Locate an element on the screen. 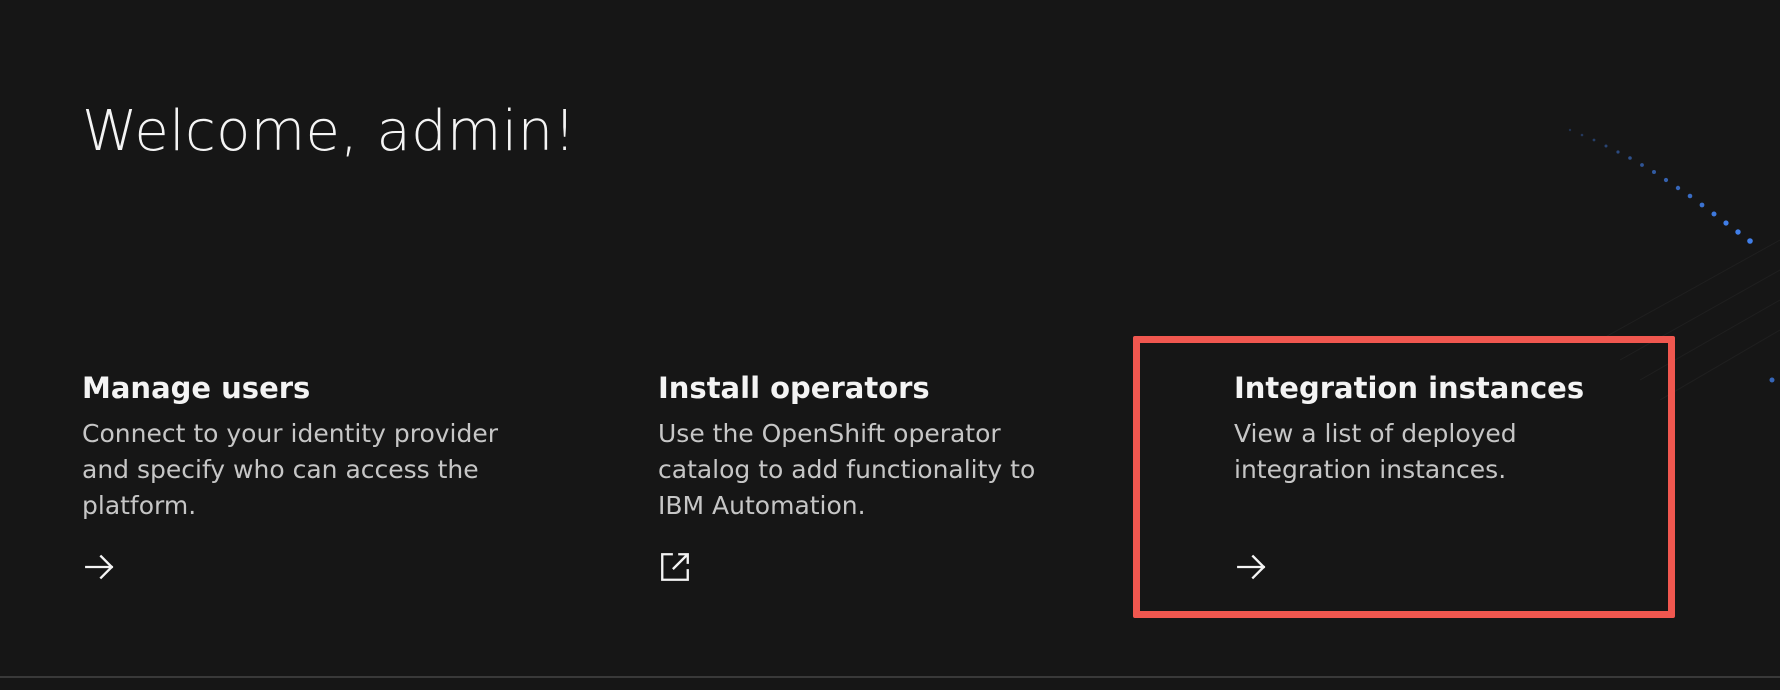  tile-heading: Install operators is located at coordinates (794, 388).